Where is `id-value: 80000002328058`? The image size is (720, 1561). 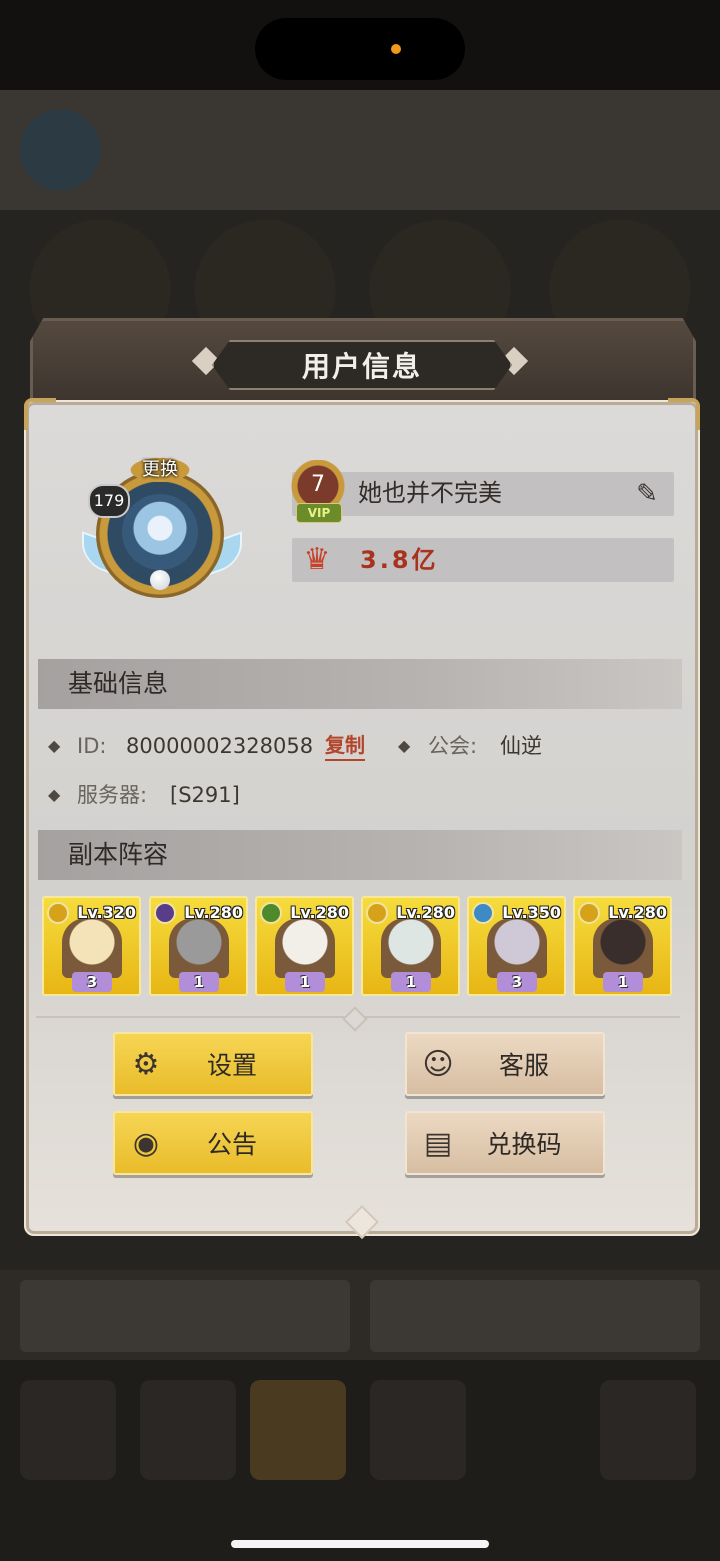
id-value: 80000002328058 is located at coordinates (220, 746).